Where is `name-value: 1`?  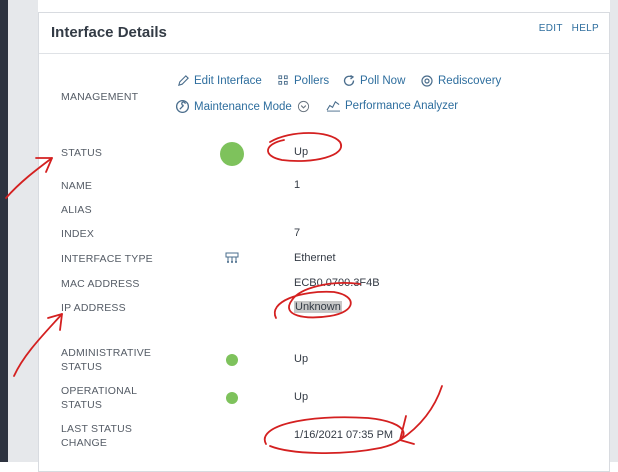
name-value: 1 is located at coordinates (297, 185).